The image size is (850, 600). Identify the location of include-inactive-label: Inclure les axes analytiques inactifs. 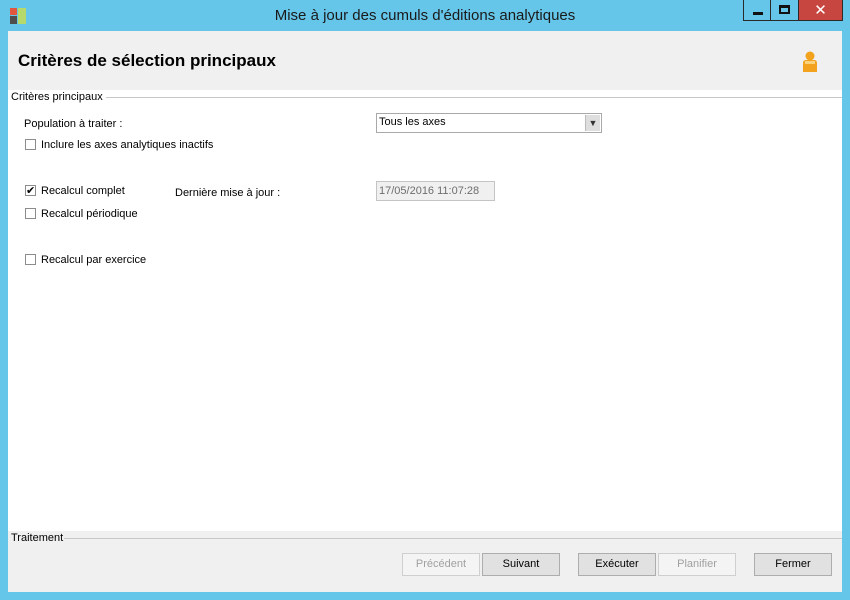
(127, 145).